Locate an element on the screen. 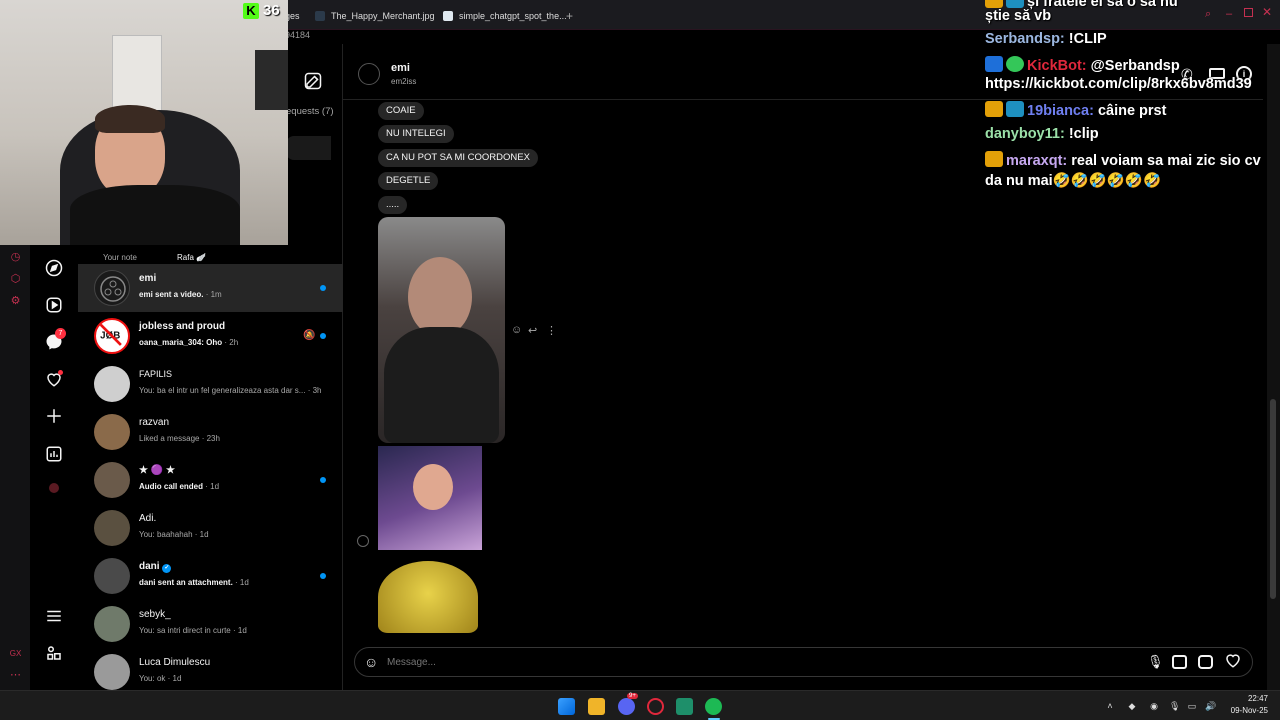  note-label: Your note is located at coordinates (120, 257).